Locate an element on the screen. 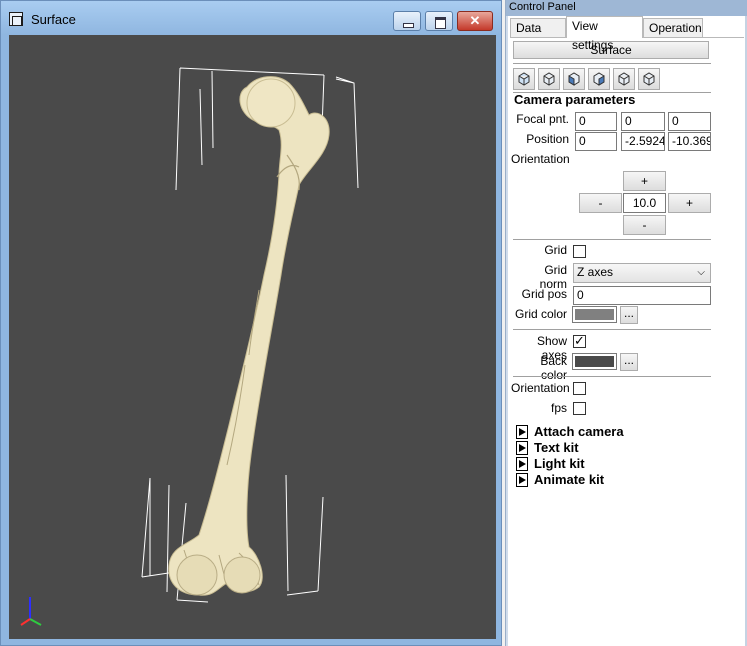 This screenshot has width=747, height=646. tab-view-settings: View settings is located at coordinates (604, 34).